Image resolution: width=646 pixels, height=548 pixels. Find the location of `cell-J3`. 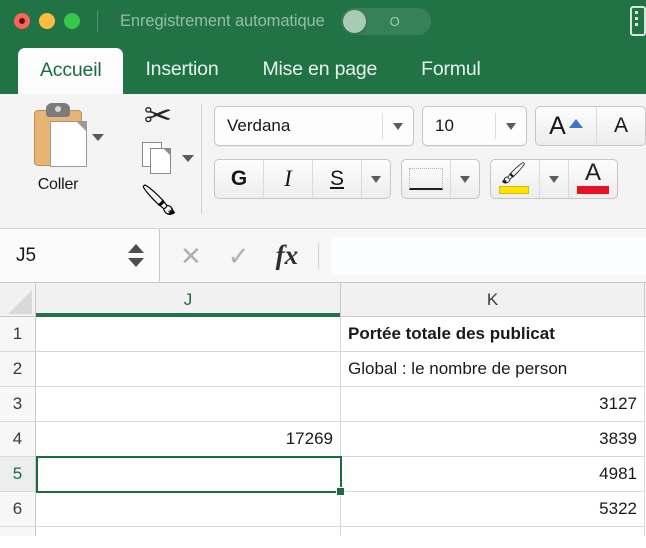

cell-J3 is located at coordinates (188, 404).